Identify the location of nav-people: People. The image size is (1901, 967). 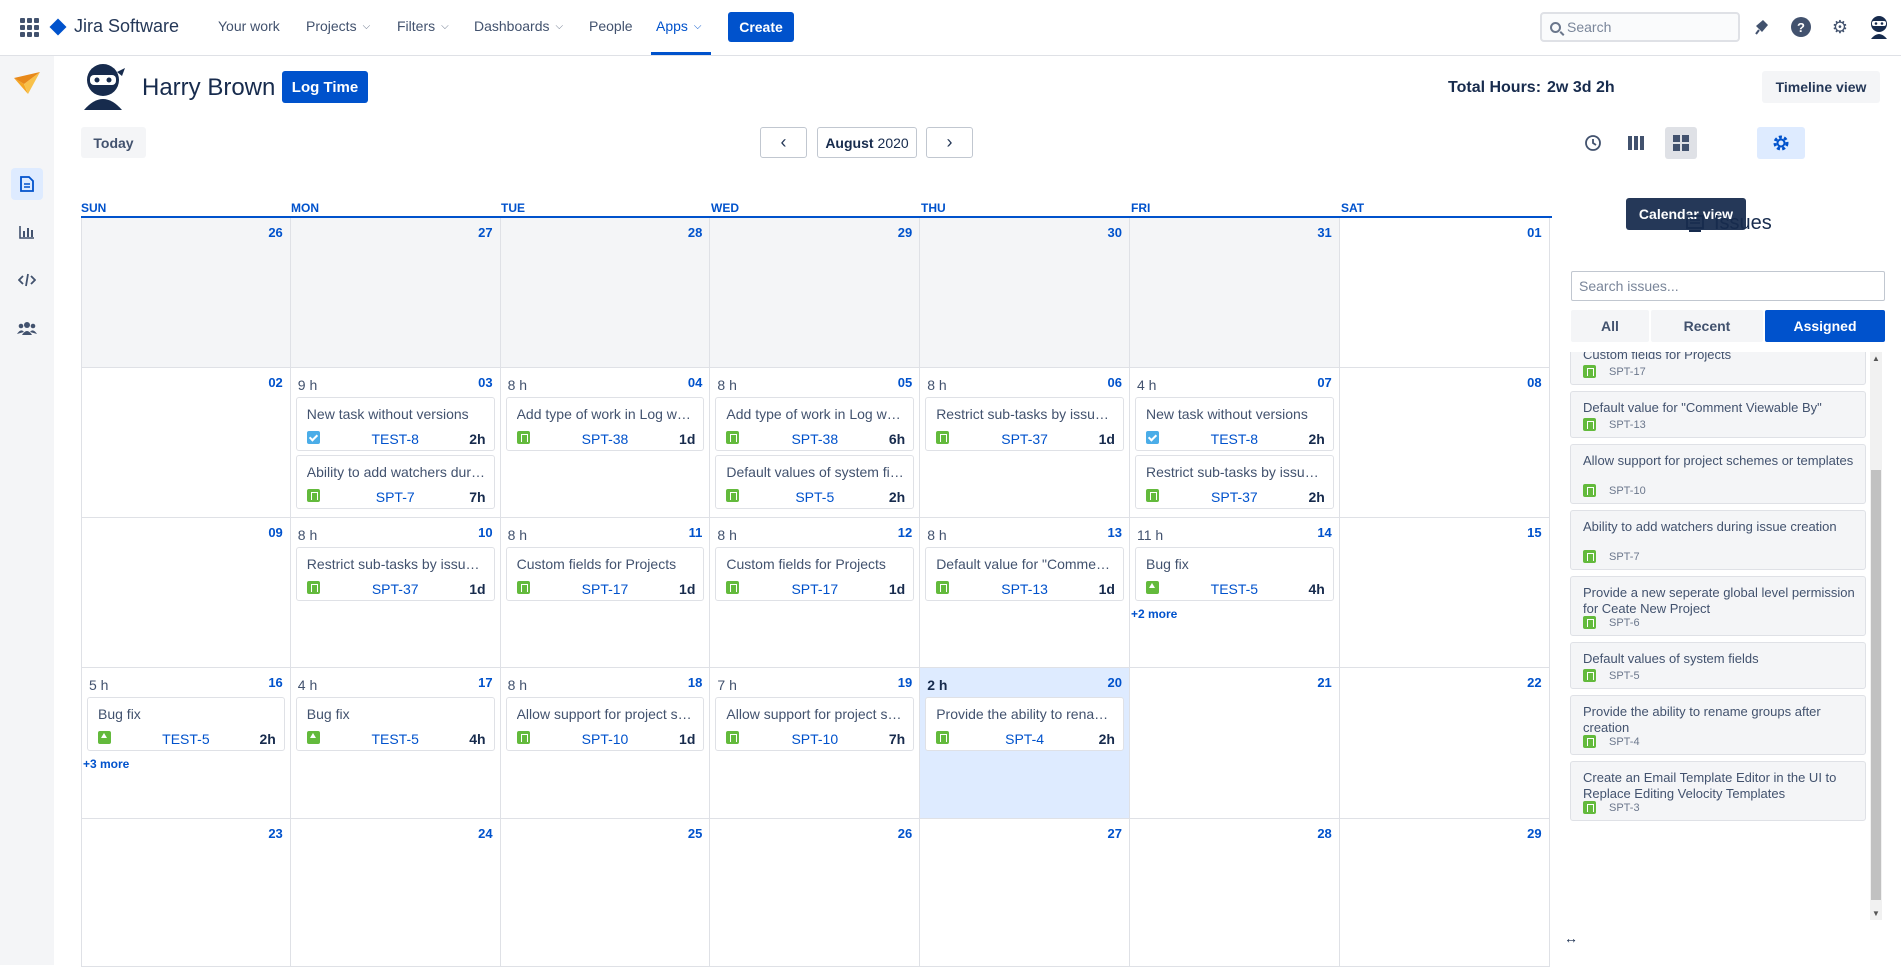
(611, 26).